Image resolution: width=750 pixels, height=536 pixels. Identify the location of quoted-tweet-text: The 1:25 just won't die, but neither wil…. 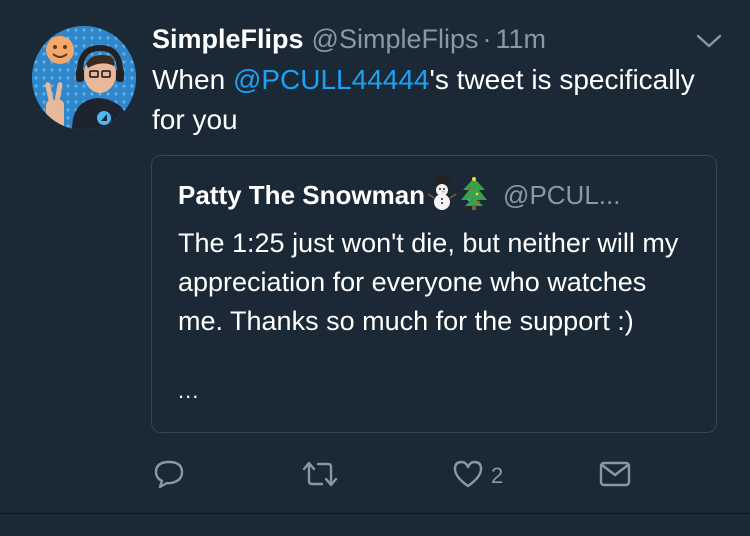
(428, 282).